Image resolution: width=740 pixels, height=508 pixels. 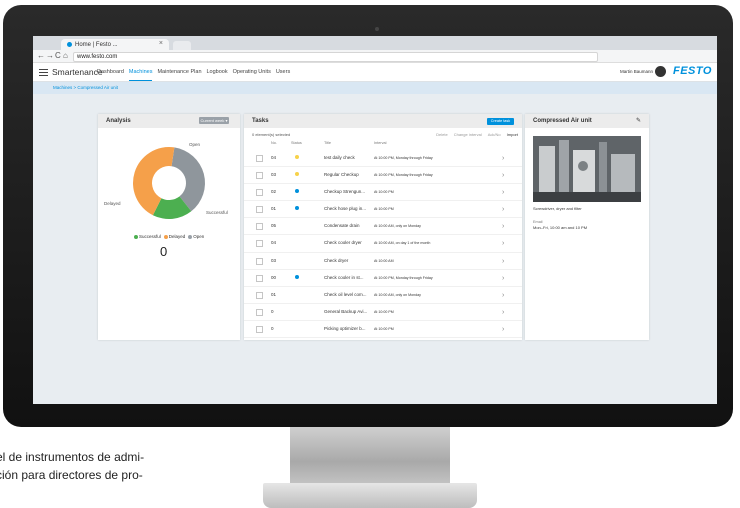 I want to click on action-import: Import, so click(x=512, y=134).